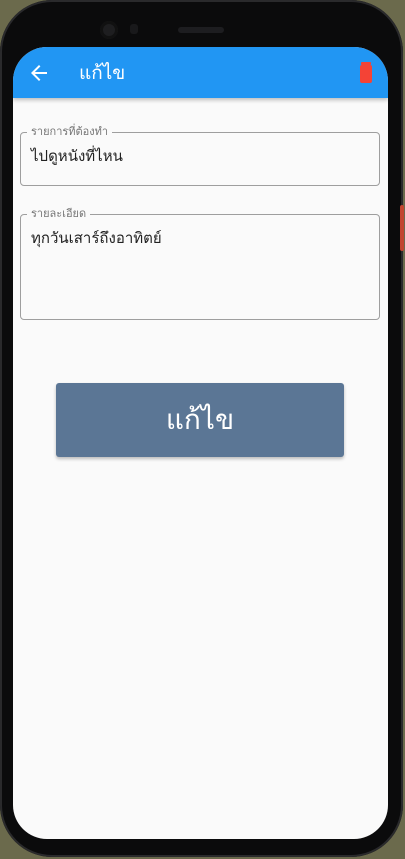 Image resolution: width=405 pixels, height=859 pixels. I want to click on details-field-label: รายละเอียด, so click(59, 214).